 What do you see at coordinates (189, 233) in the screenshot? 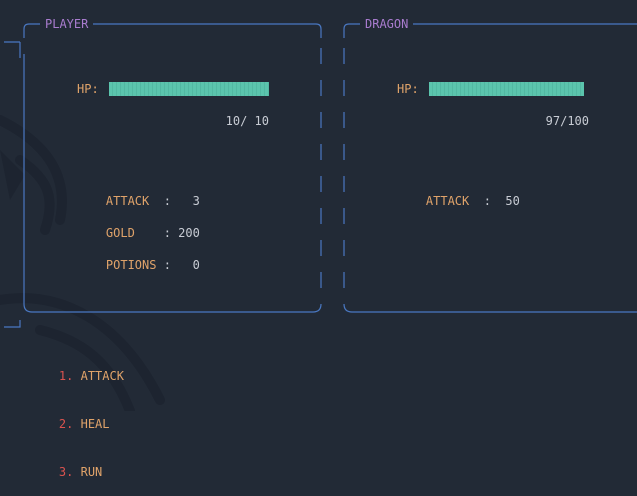
I see `player-stat-value: 200` at bounding box center [189, 233].